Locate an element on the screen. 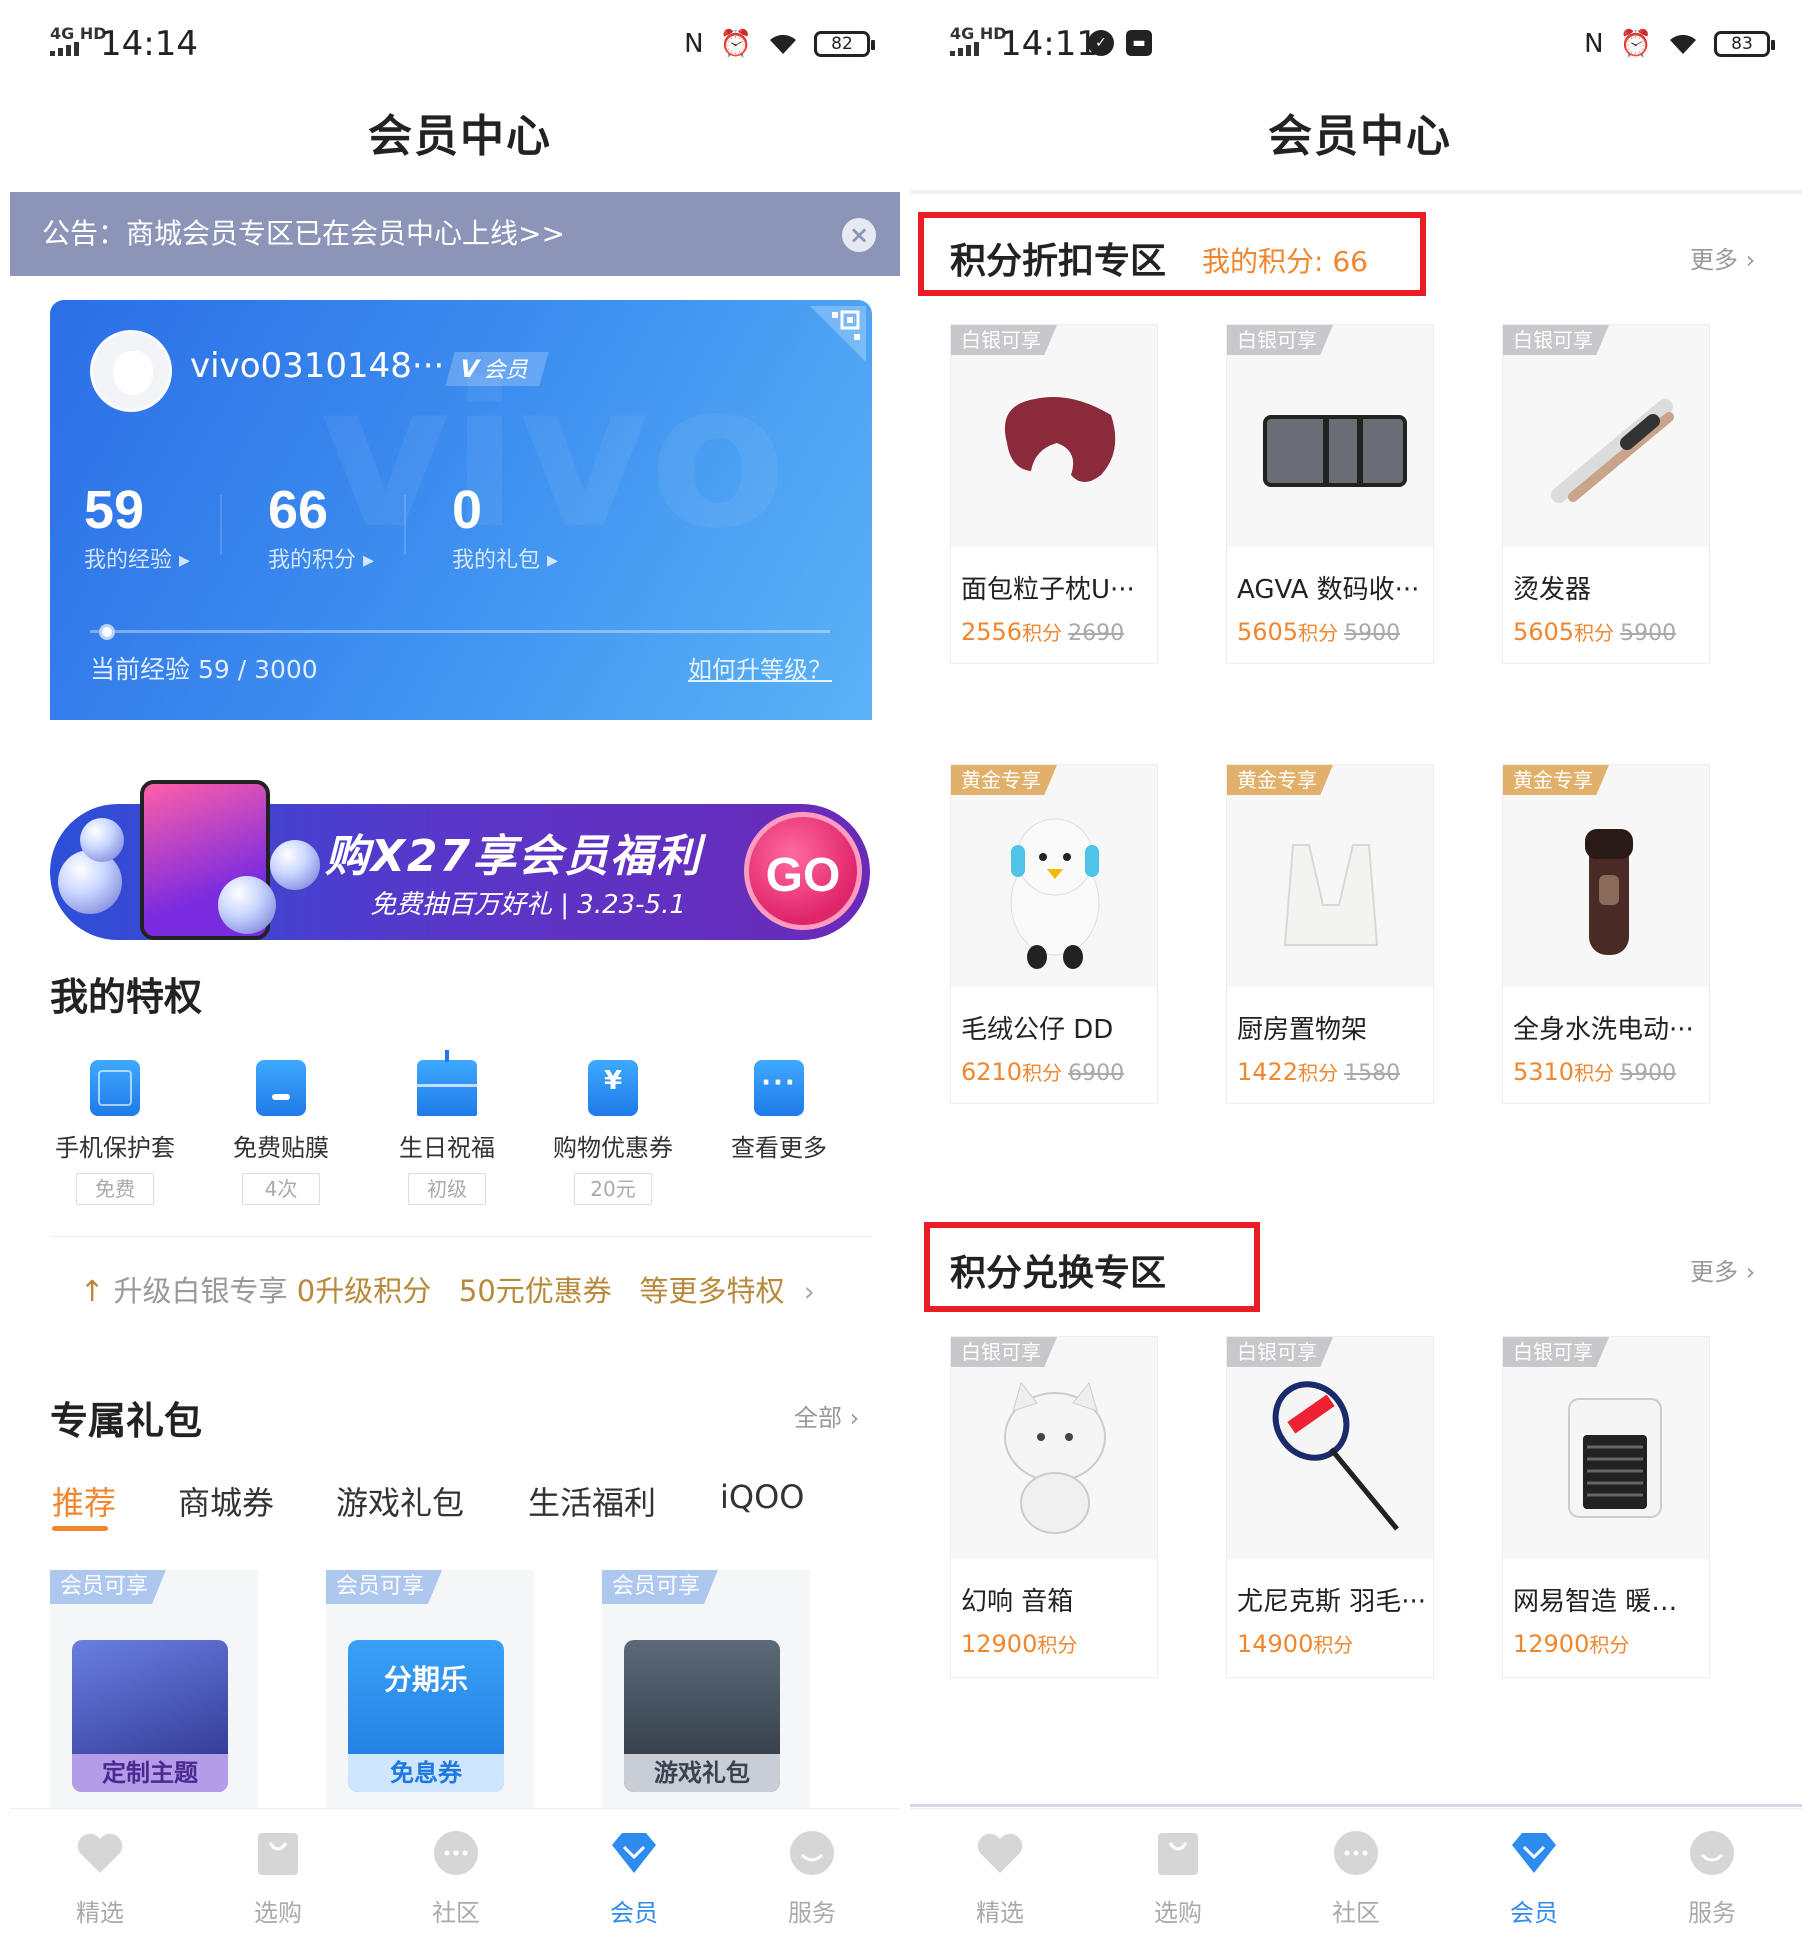 The image size is (1802, 1940). heart-icon is located at coordinates (1000, 1853).